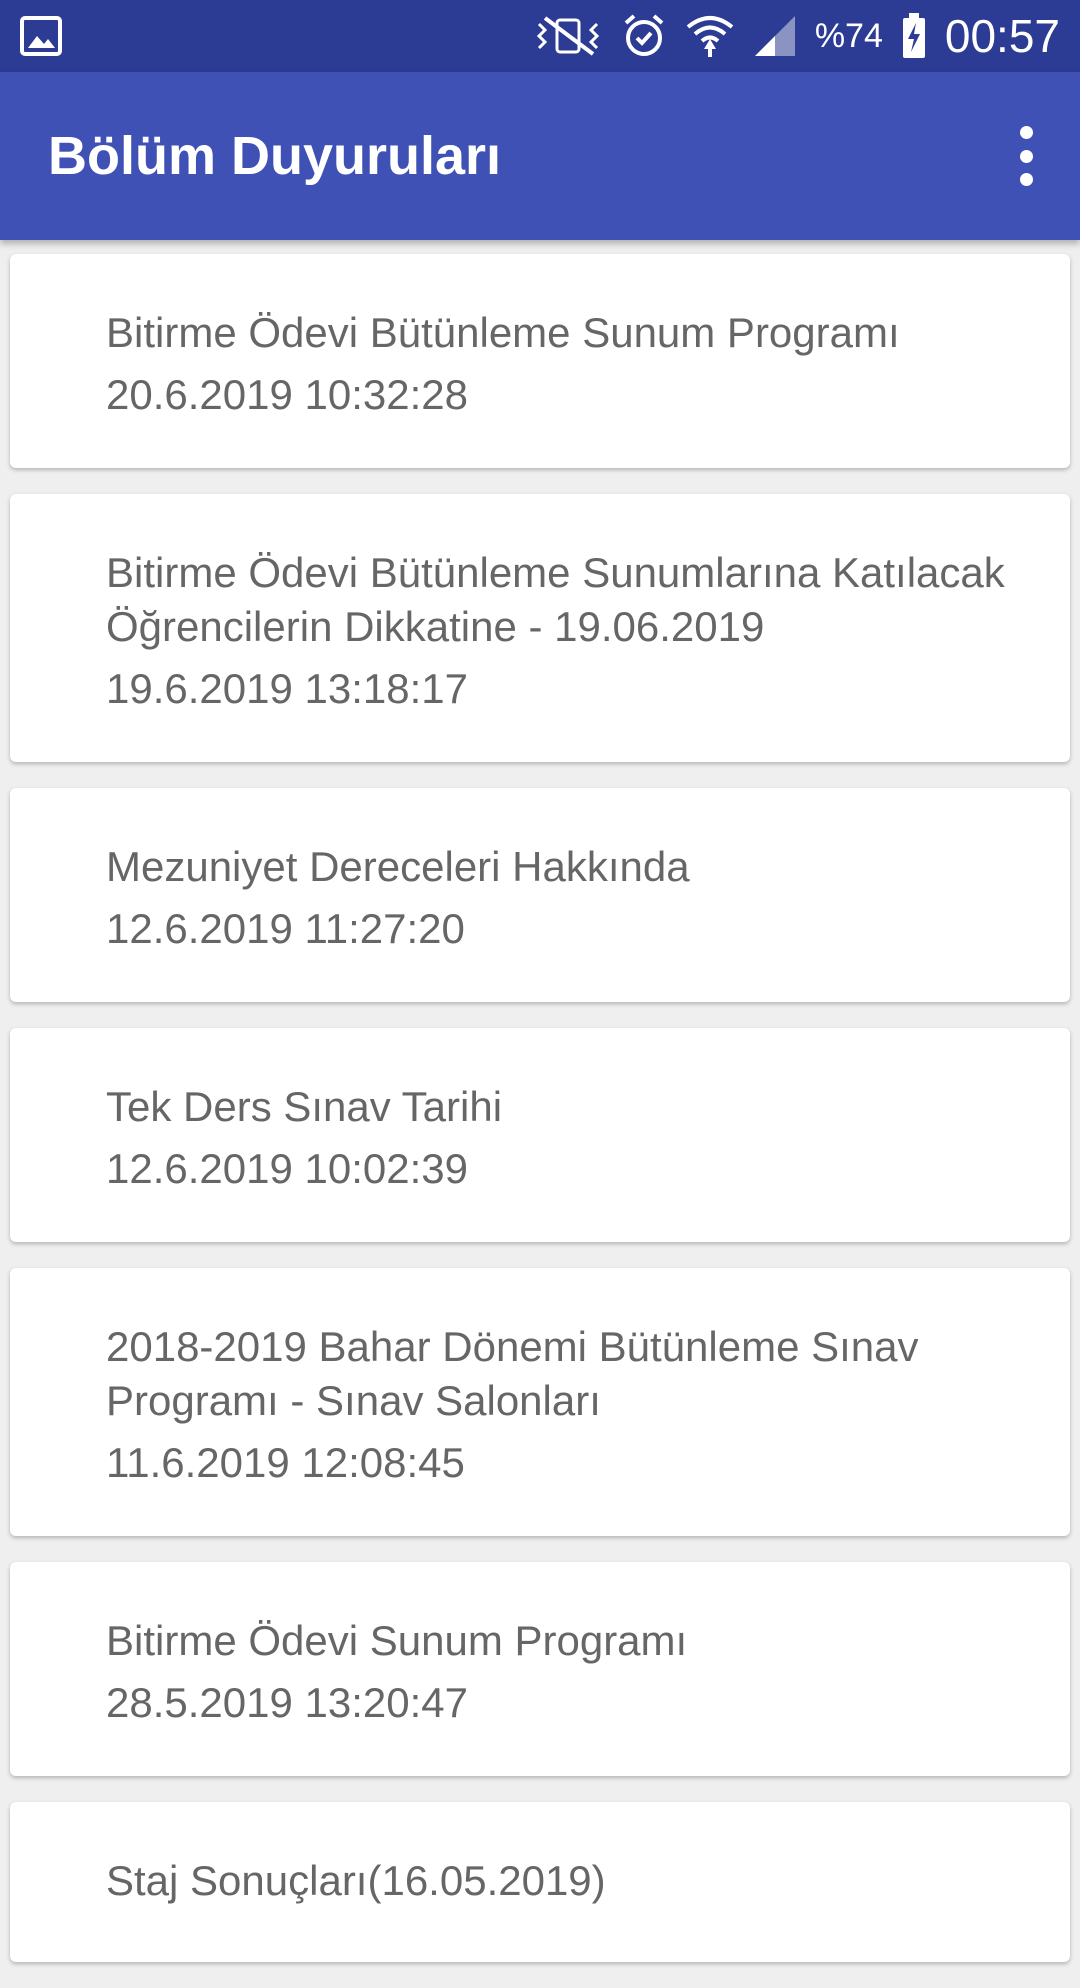  Describe the element at coordinates (710, 36) in the screenshot. I see `wifi-icon` at that location.